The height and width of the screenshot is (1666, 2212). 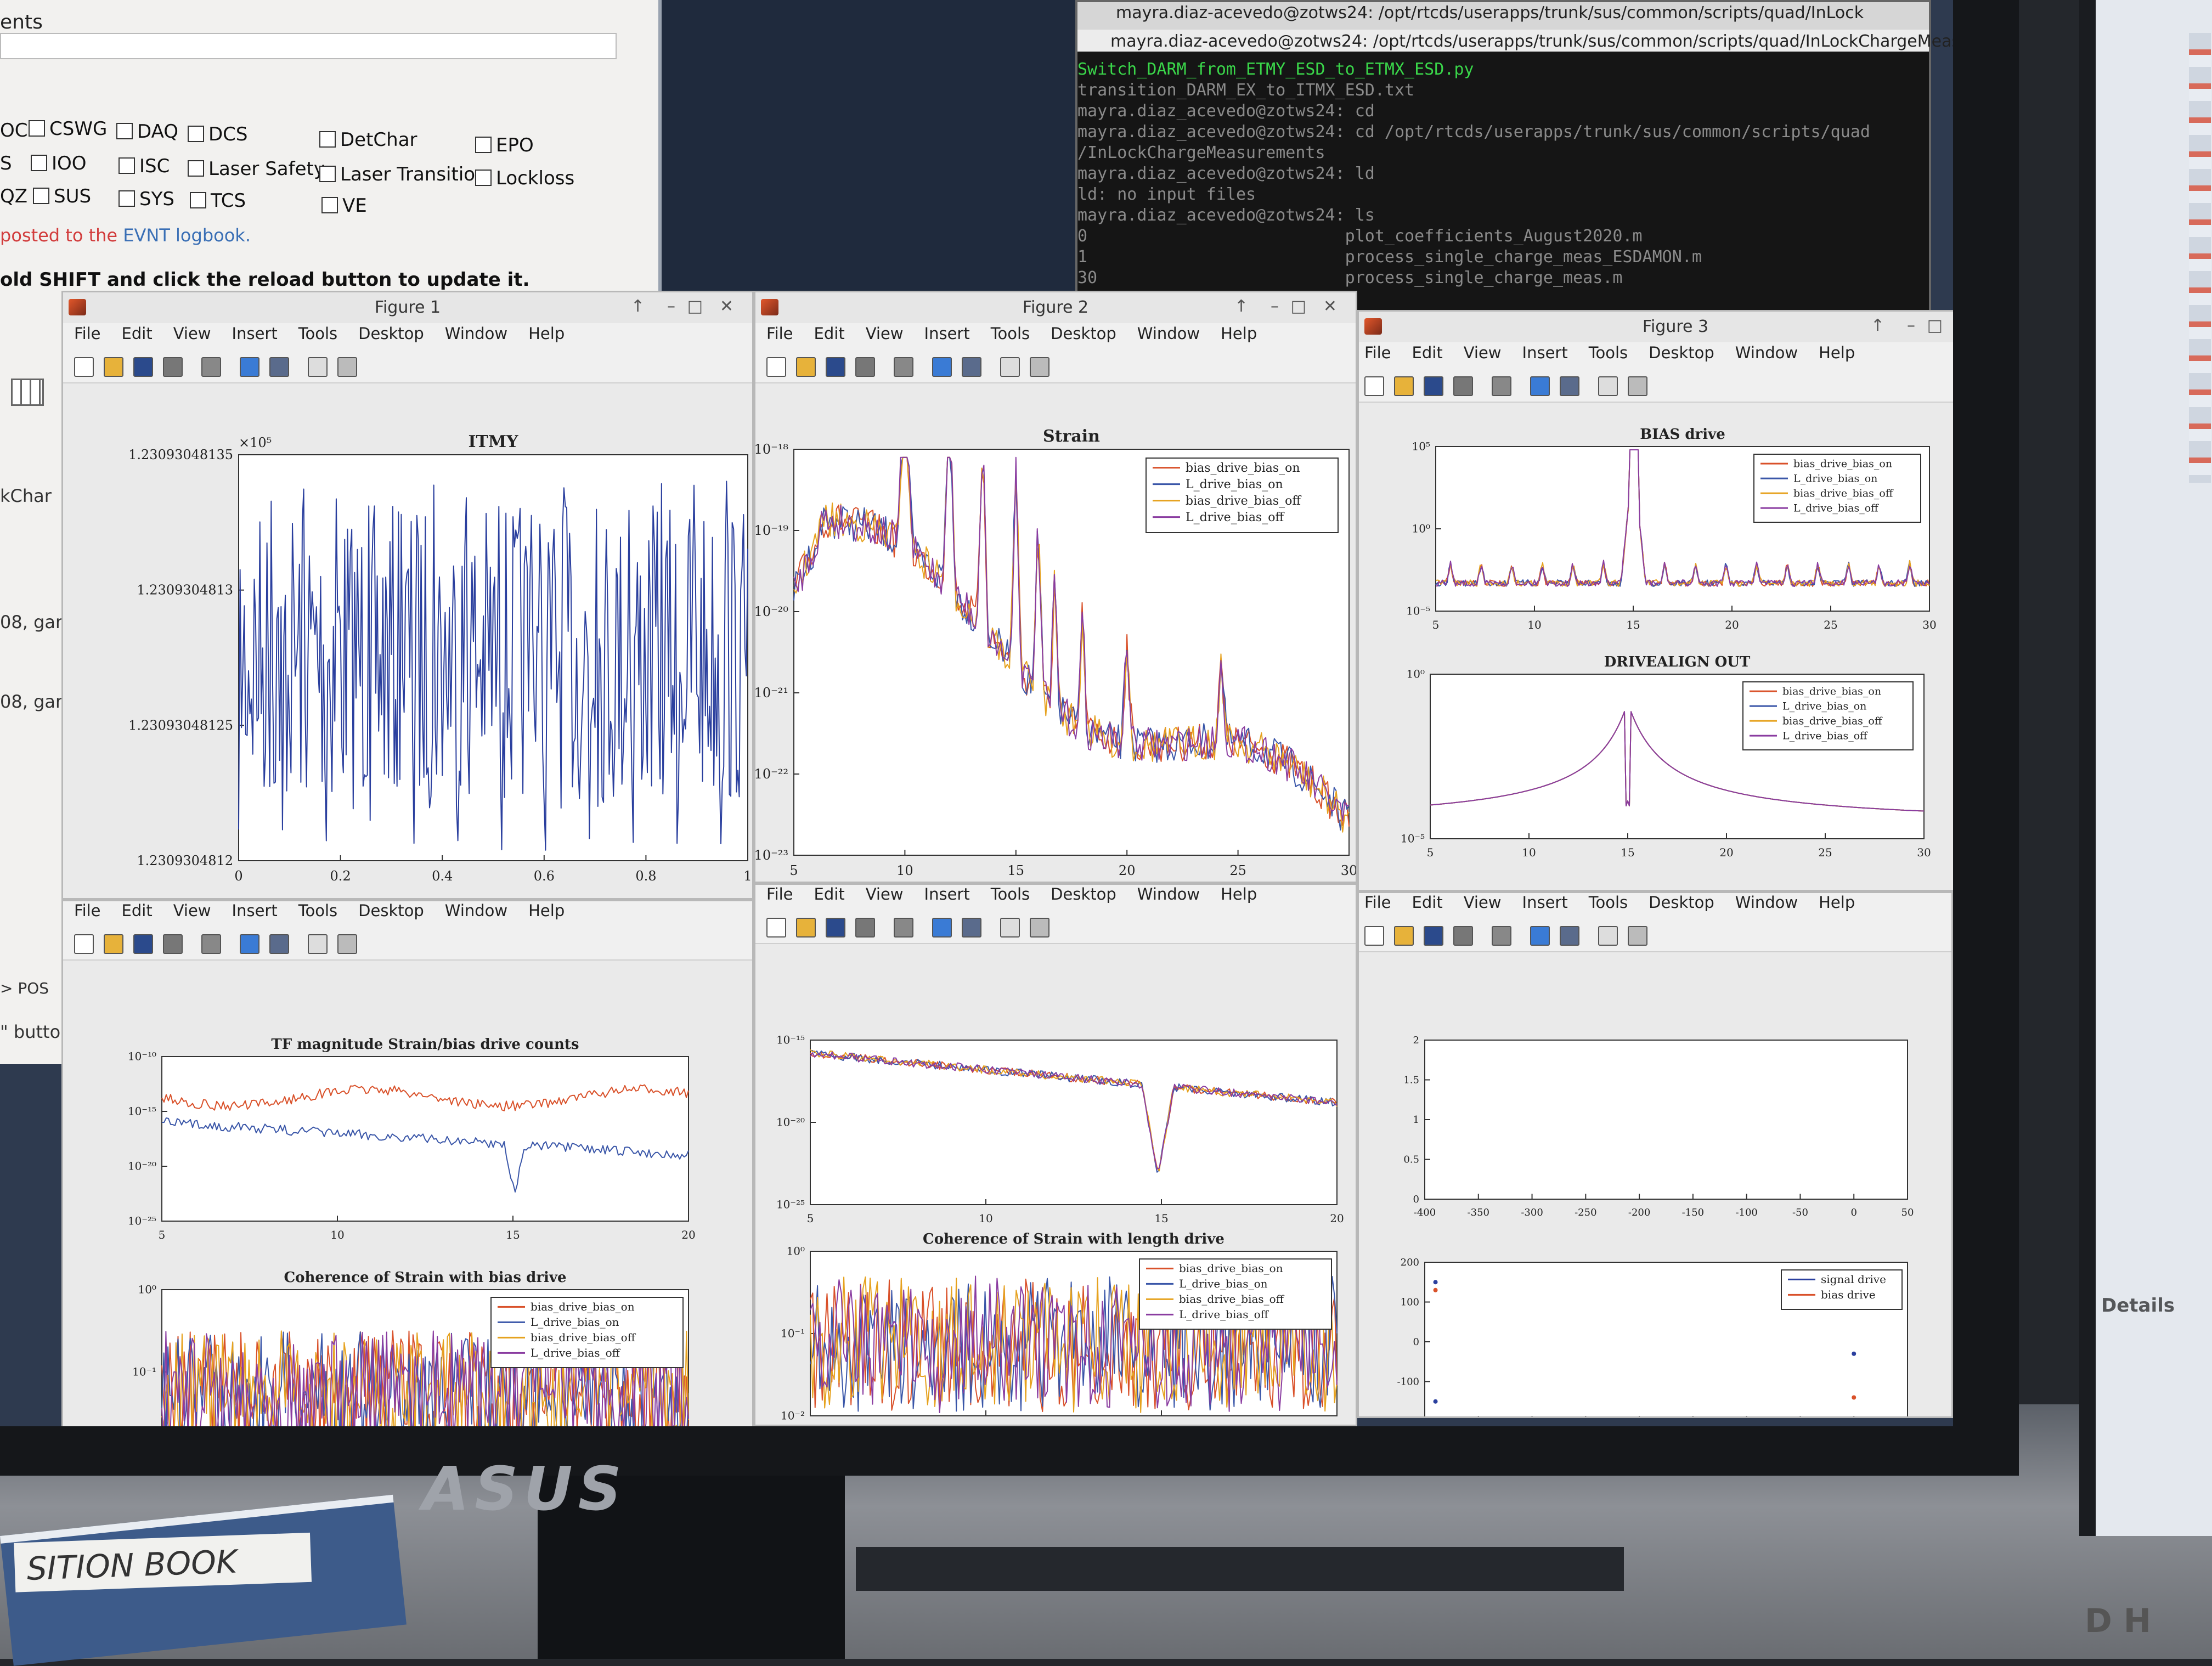 I want to click on checkbox-ioo: IOO, so click(x=59, y=163).